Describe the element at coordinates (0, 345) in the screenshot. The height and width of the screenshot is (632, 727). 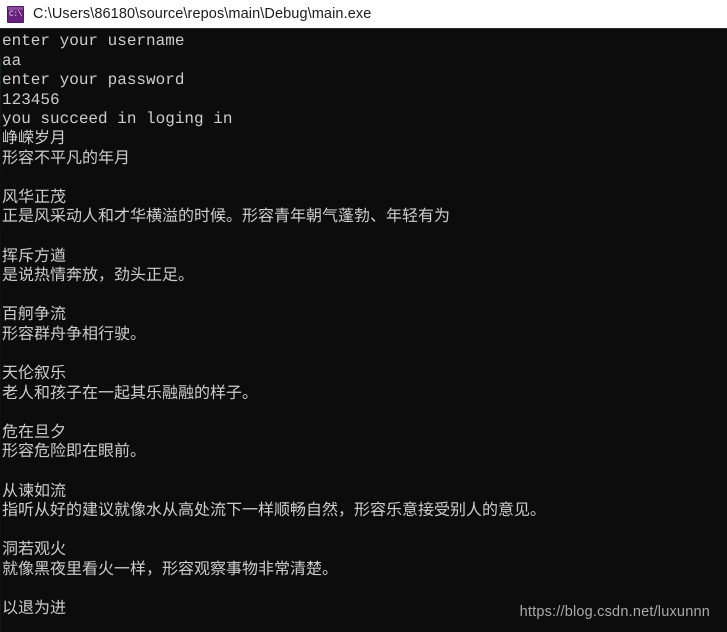
I see `capture-edge-artifact` at that location.